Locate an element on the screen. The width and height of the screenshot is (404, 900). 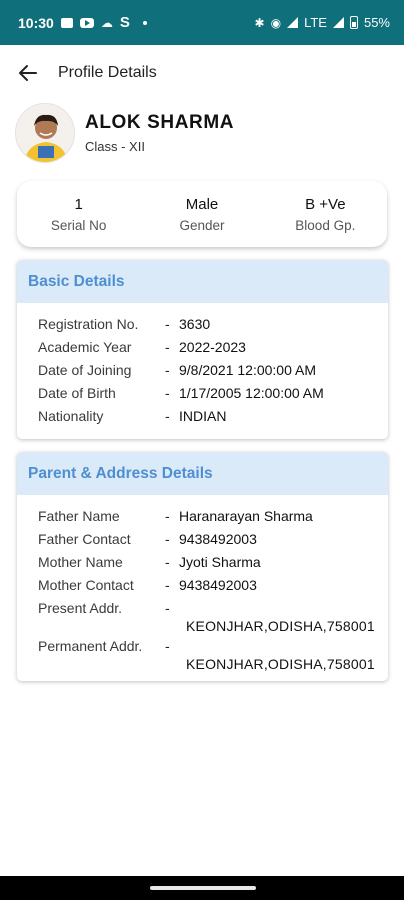
arrow-left-icon is located at coordinates (28, 73).